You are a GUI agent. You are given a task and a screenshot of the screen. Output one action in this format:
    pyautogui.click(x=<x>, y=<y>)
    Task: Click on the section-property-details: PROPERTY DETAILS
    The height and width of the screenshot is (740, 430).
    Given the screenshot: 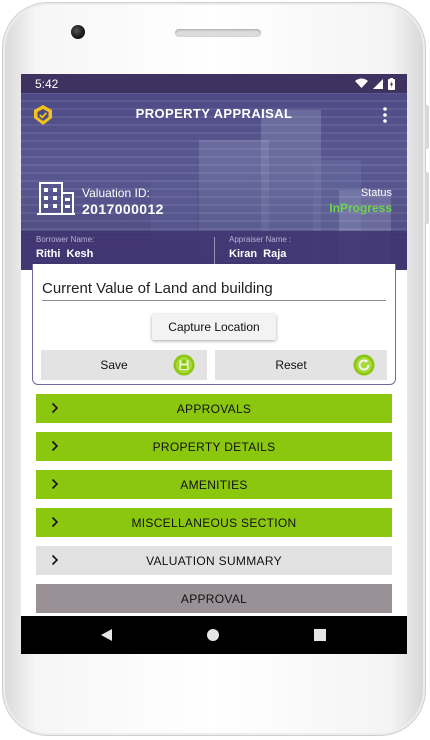 What is the action you would take?
    pyautogui.click(x=214, y=446)
    